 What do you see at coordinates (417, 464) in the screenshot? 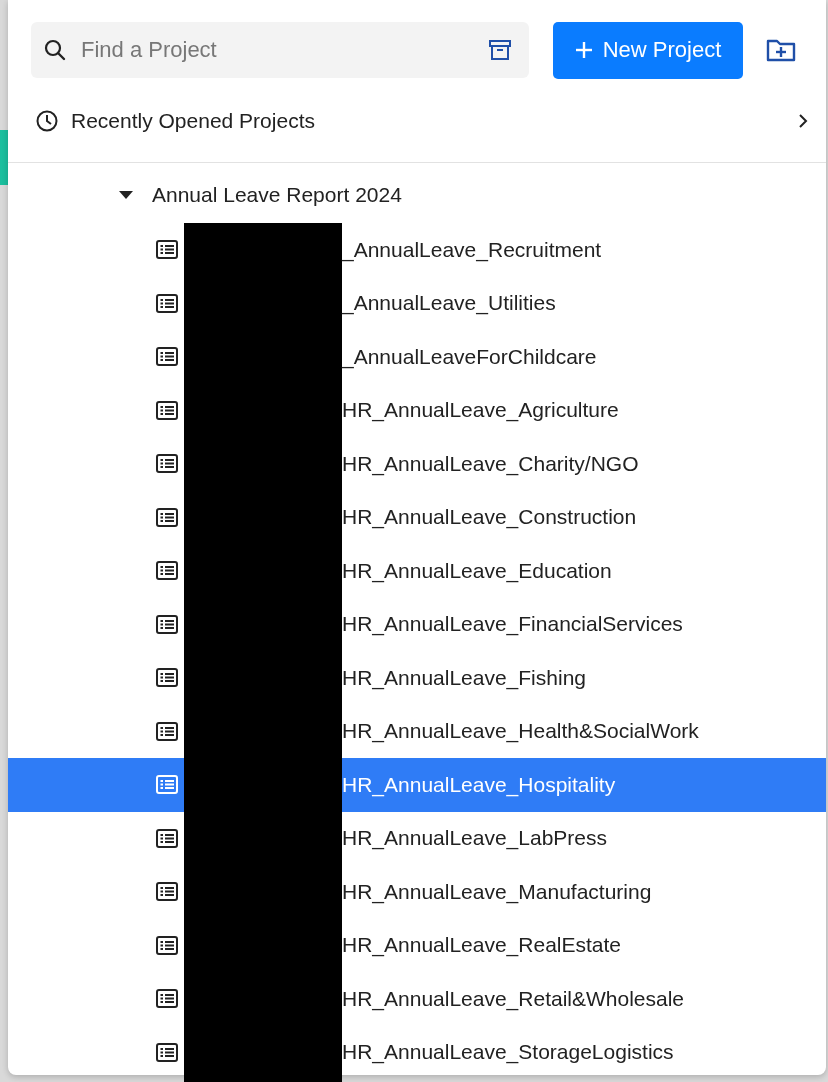
I see `project-item: HR_AnnualLeave_Charity/NGO` at bounding box center [417, 464].